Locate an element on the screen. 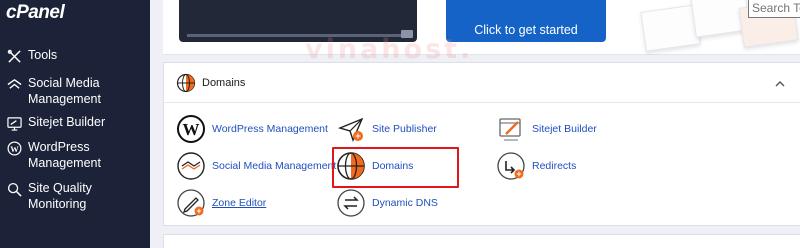  tool-site-publisher: Site Publisher is located at coordinates (386, 129).